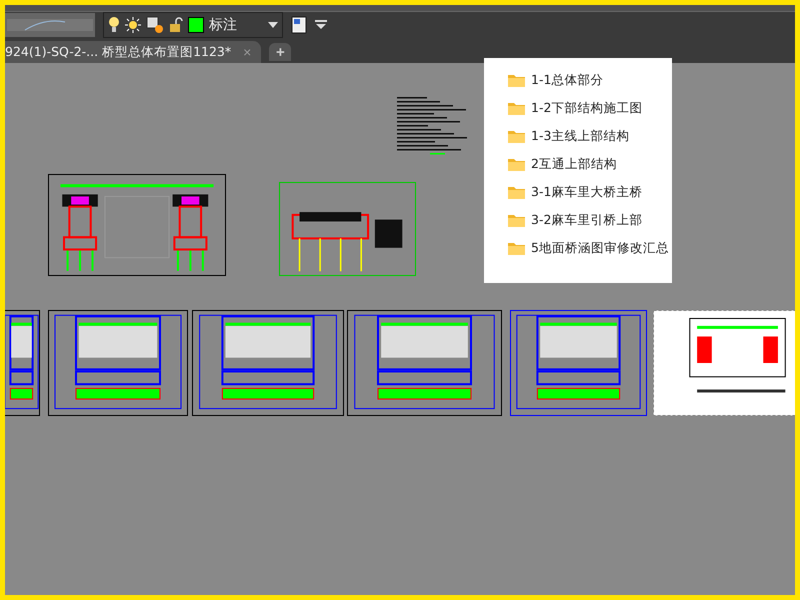 This screenshot has width=800, height=600. I want to click on layer-name: 标注, so click(223, 25).